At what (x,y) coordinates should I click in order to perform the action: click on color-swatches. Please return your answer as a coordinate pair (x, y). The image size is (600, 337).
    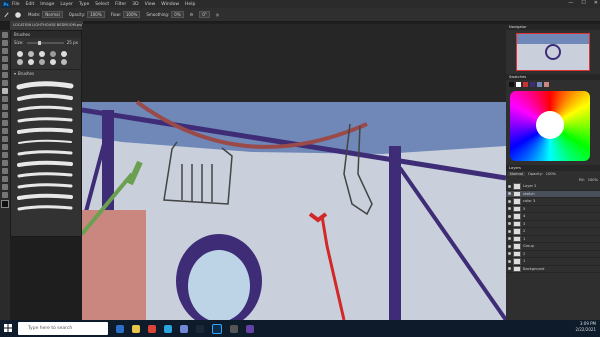
    Looking at the image, I should click on (5, 206).